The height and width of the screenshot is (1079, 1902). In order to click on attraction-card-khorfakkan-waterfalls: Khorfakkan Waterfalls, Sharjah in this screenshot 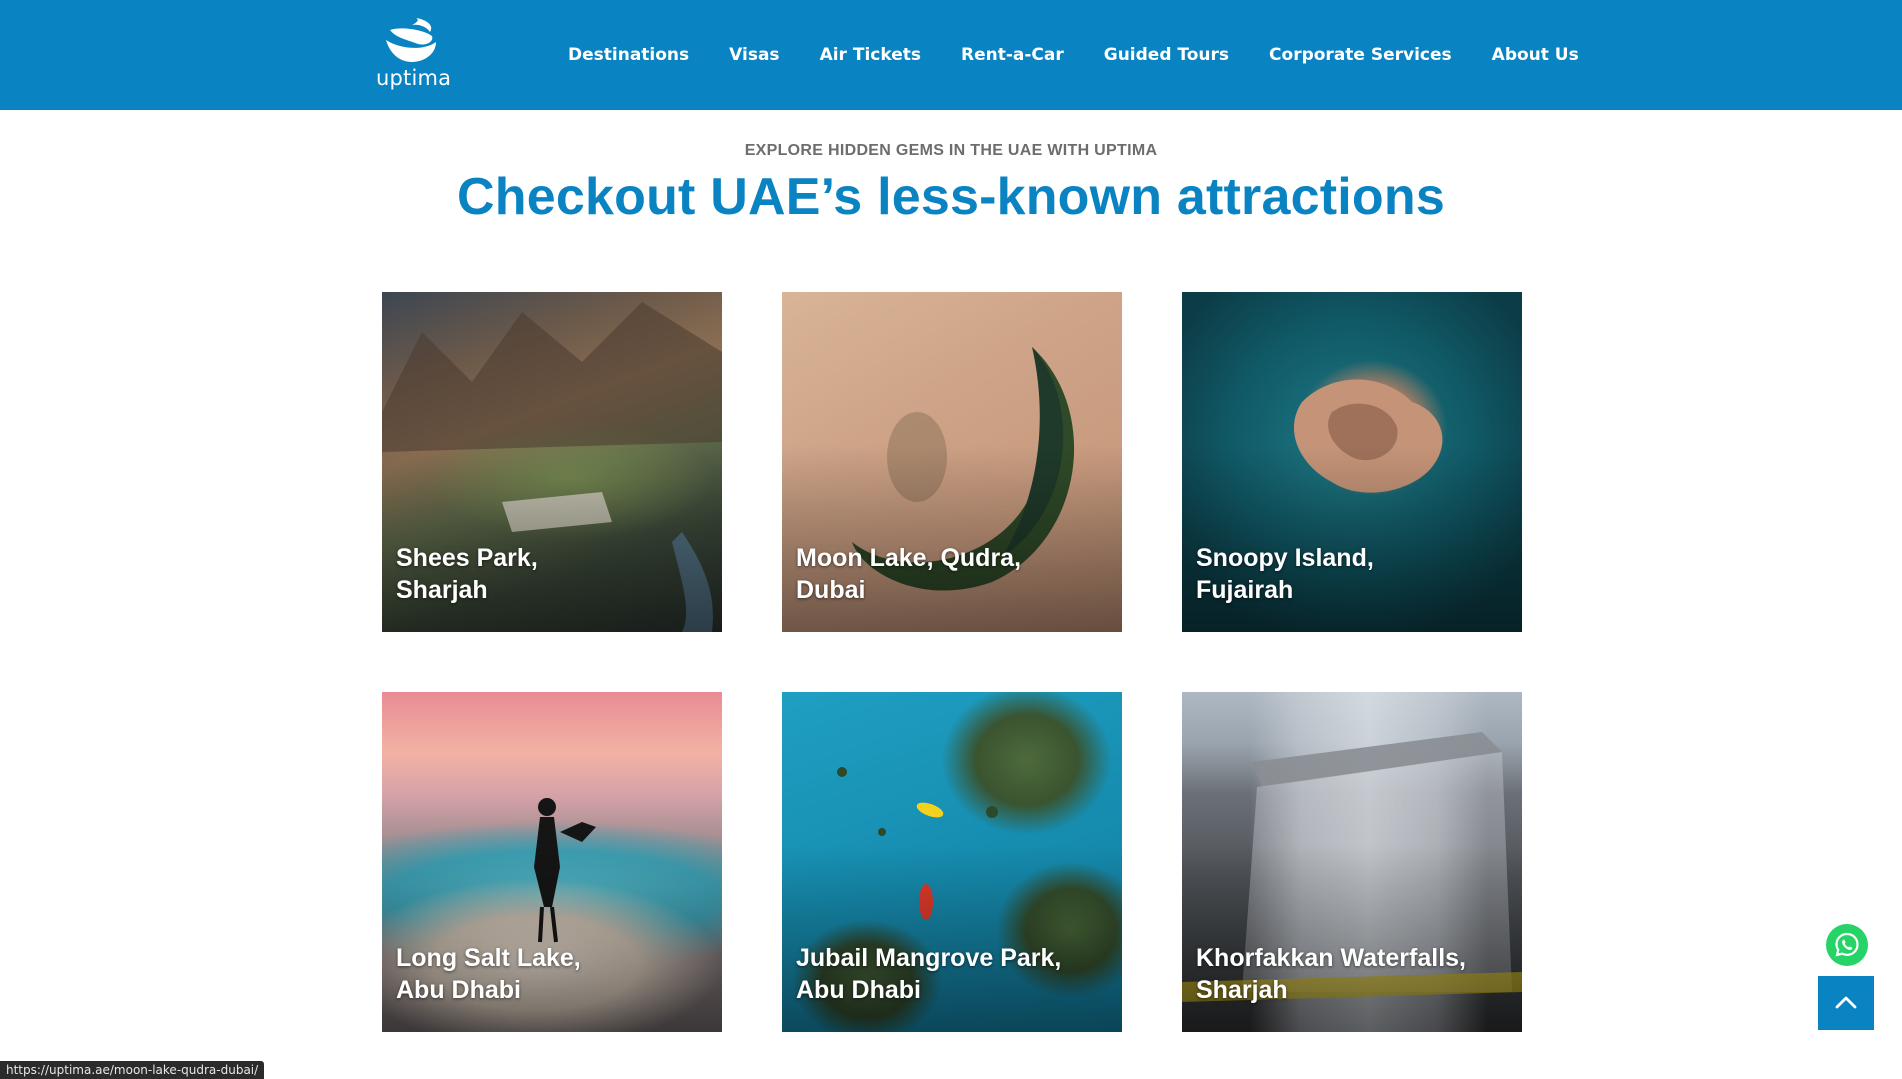, I will do `click(1352, 862)`.